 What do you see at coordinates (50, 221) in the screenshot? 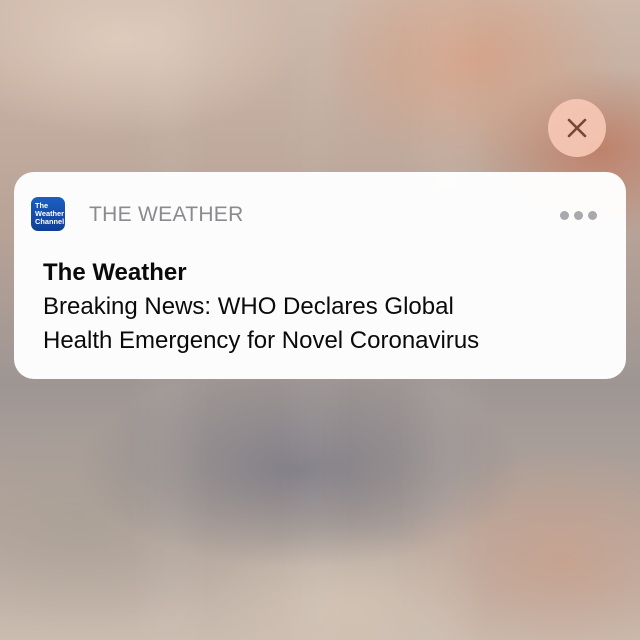
I see `app-icon-text-line: Channel` at bounding box center [50, 221].